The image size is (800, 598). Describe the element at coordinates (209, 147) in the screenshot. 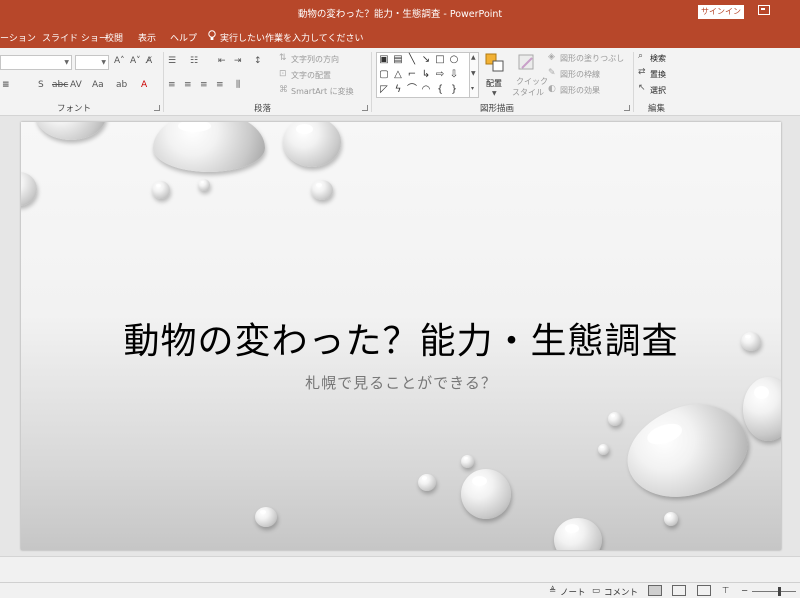

I see `water-drop` at that location.